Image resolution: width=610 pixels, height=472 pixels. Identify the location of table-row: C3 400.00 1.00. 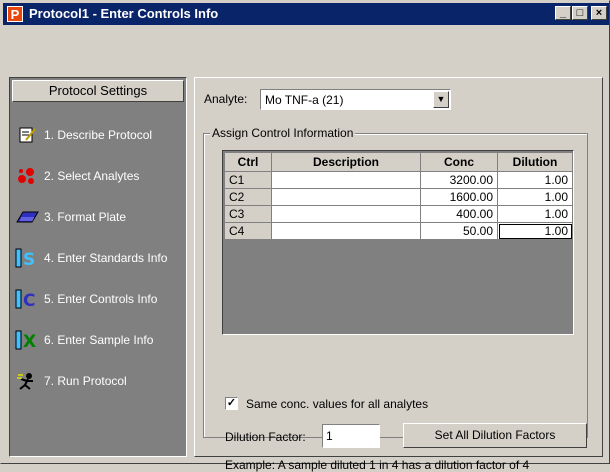
(398, 214).